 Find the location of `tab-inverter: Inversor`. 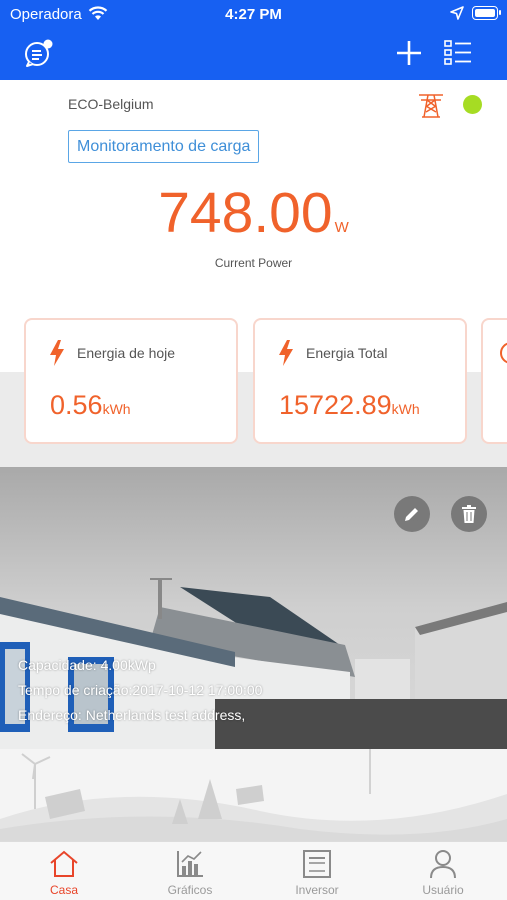

tab-inverter: Inversor is located at coordinates (317, 872).